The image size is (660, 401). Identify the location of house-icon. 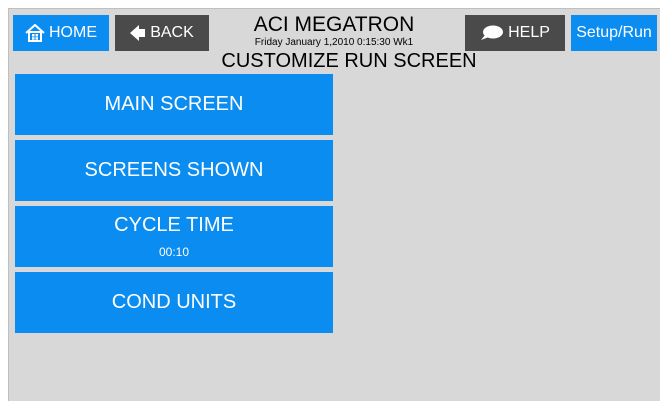
(35, 33).